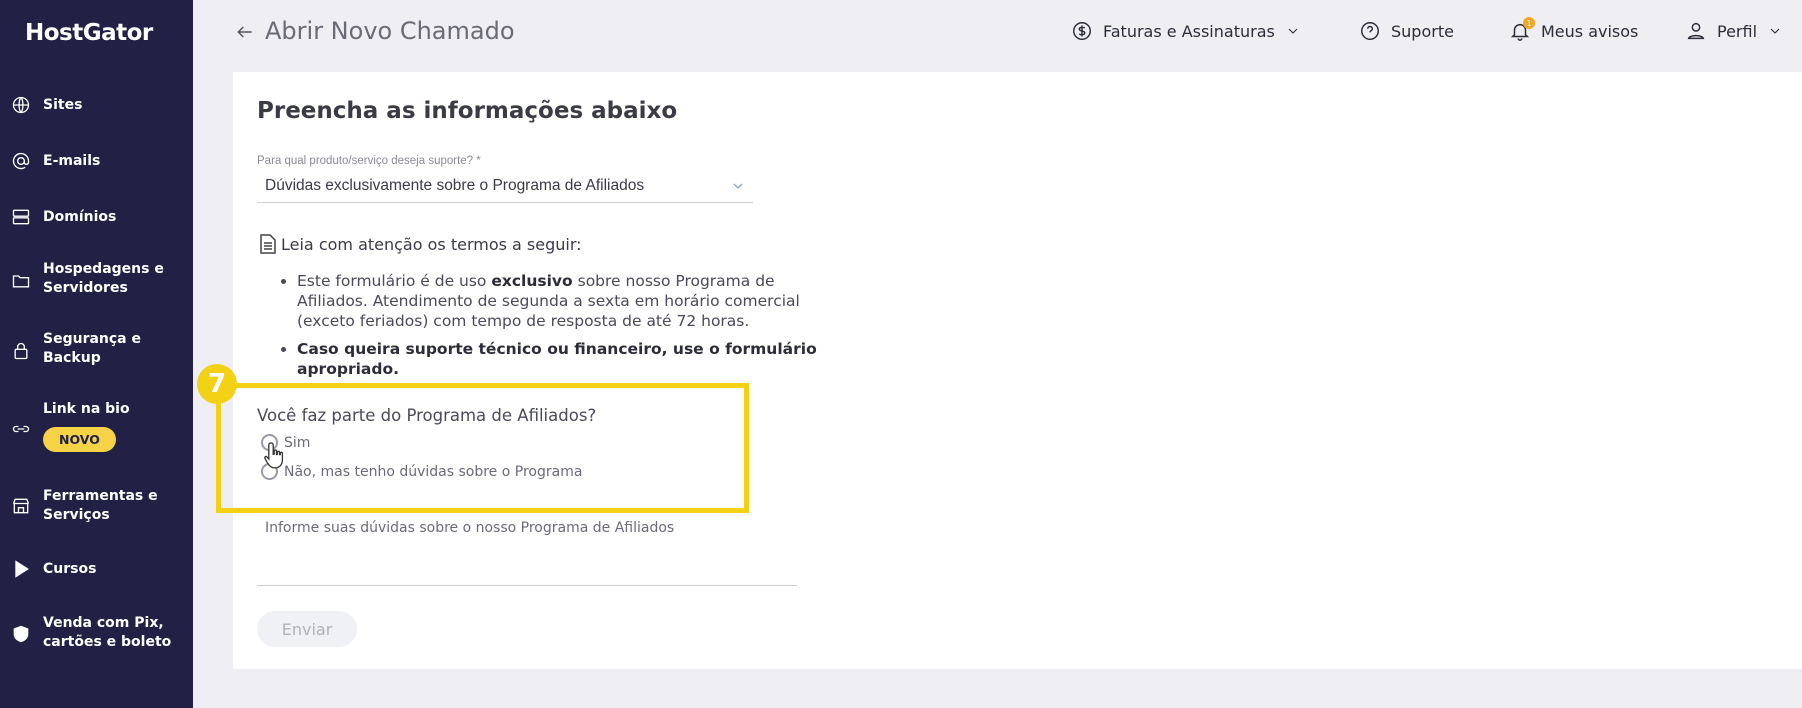 This screenshot has height=708, width=1802. What do you see at coordinates (21, 105) in the screenshot?
I see `globe-icon` at bounding box center [21, 105].